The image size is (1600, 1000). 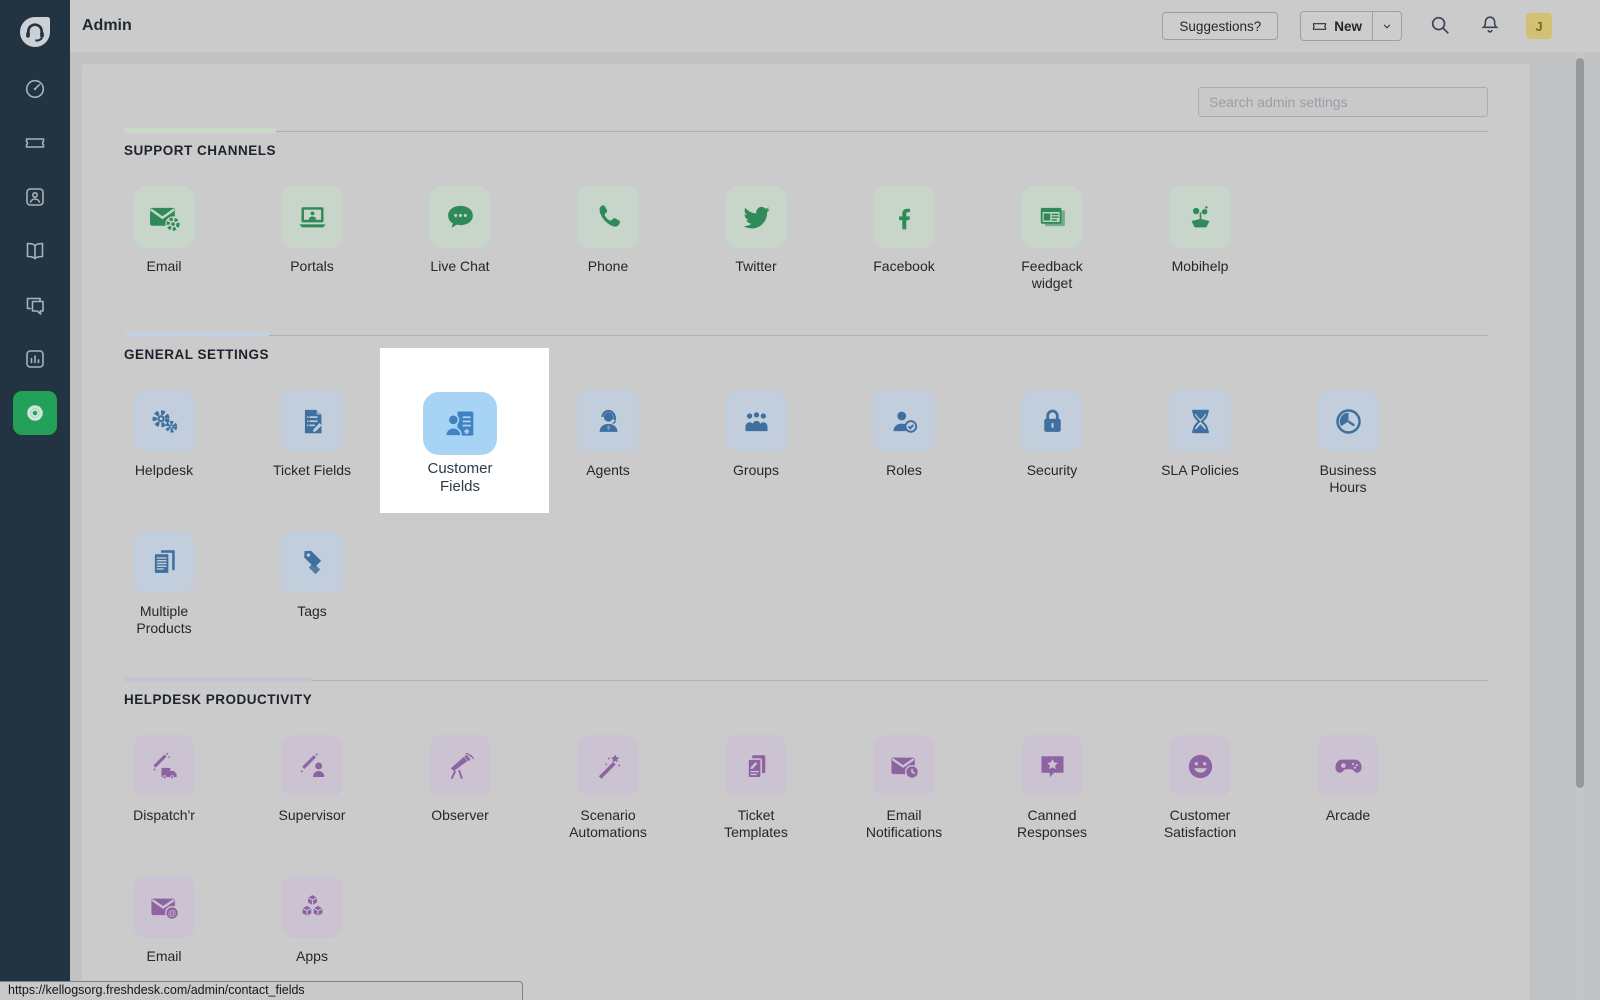 I want to click on tile-customer-satisfaction: Customer Satisfaction, so click(x=1200, y=788).